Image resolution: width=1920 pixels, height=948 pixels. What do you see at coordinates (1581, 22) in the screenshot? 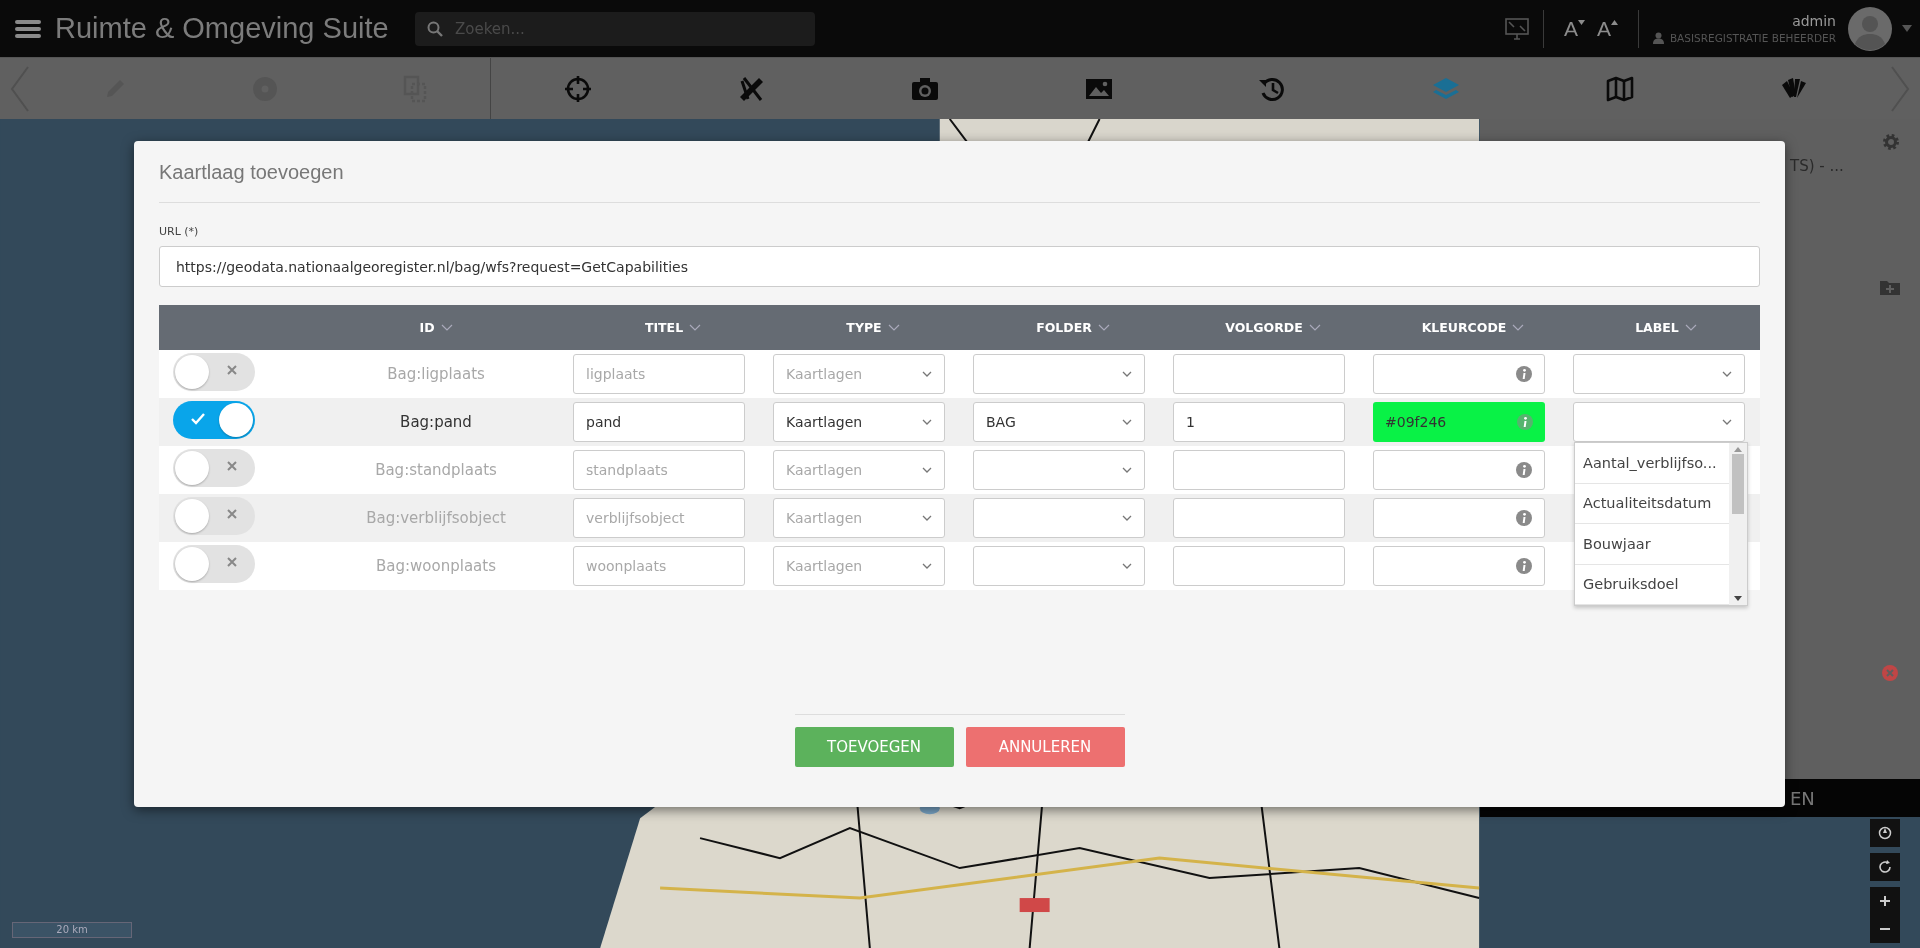
I see `triangle-down-icon` at bounding box center [1581, 22].